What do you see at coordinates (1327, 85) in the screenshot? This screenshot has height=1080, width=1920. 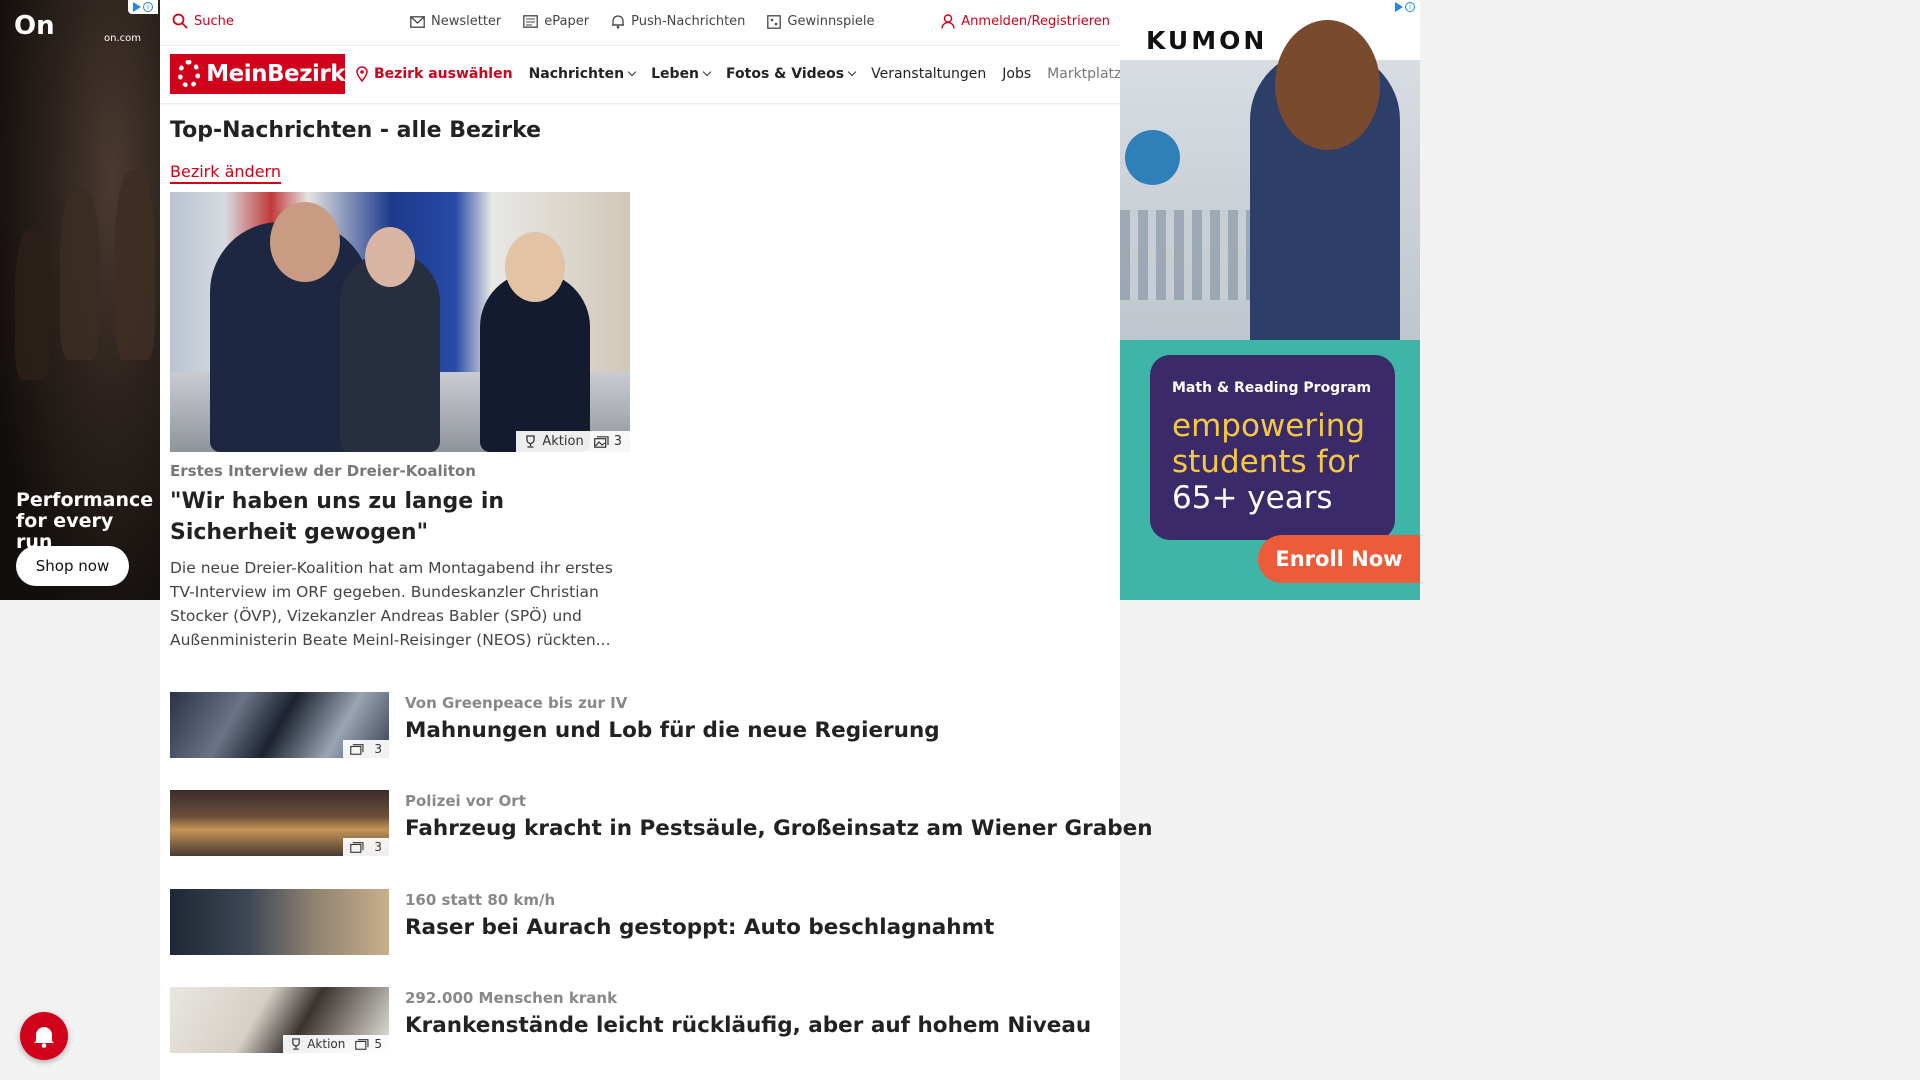 I see `ad-child-head` at bounding box center [1327, 85].